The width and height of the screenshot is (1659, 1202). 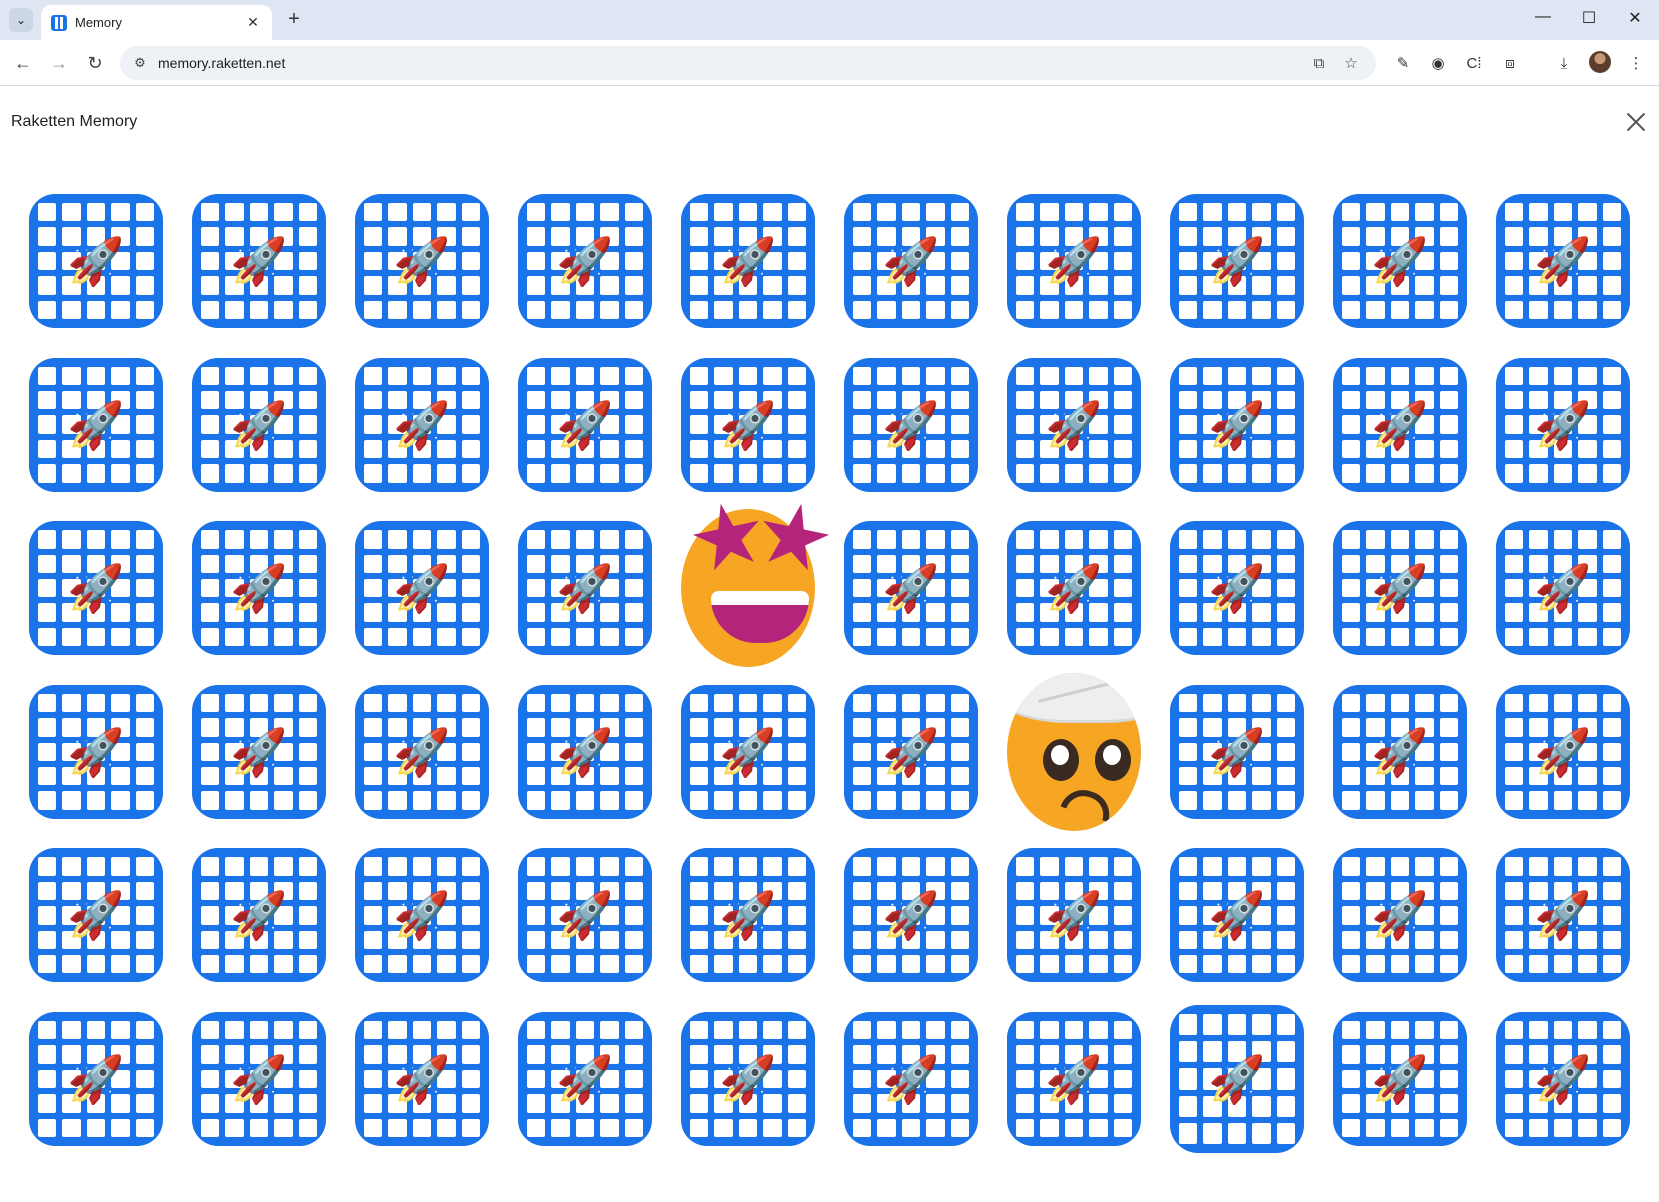 What do you see at coordinates (1510, 63) in the screenshot?
I see `extensions-puzzle-icon: ⧈` at bounding box center [1510, 63].